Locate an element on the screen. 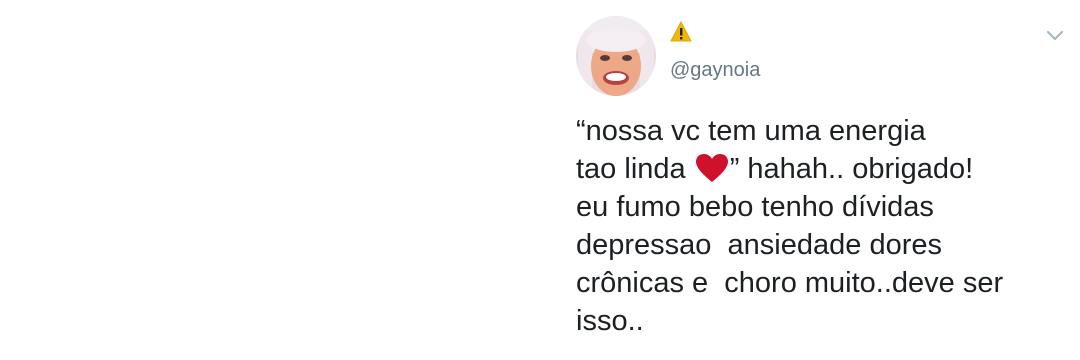 This screenshot has height=360, width=1080. tweet-line: eu fumo bebo tenho dívidas is located at coordinates (755, 207).